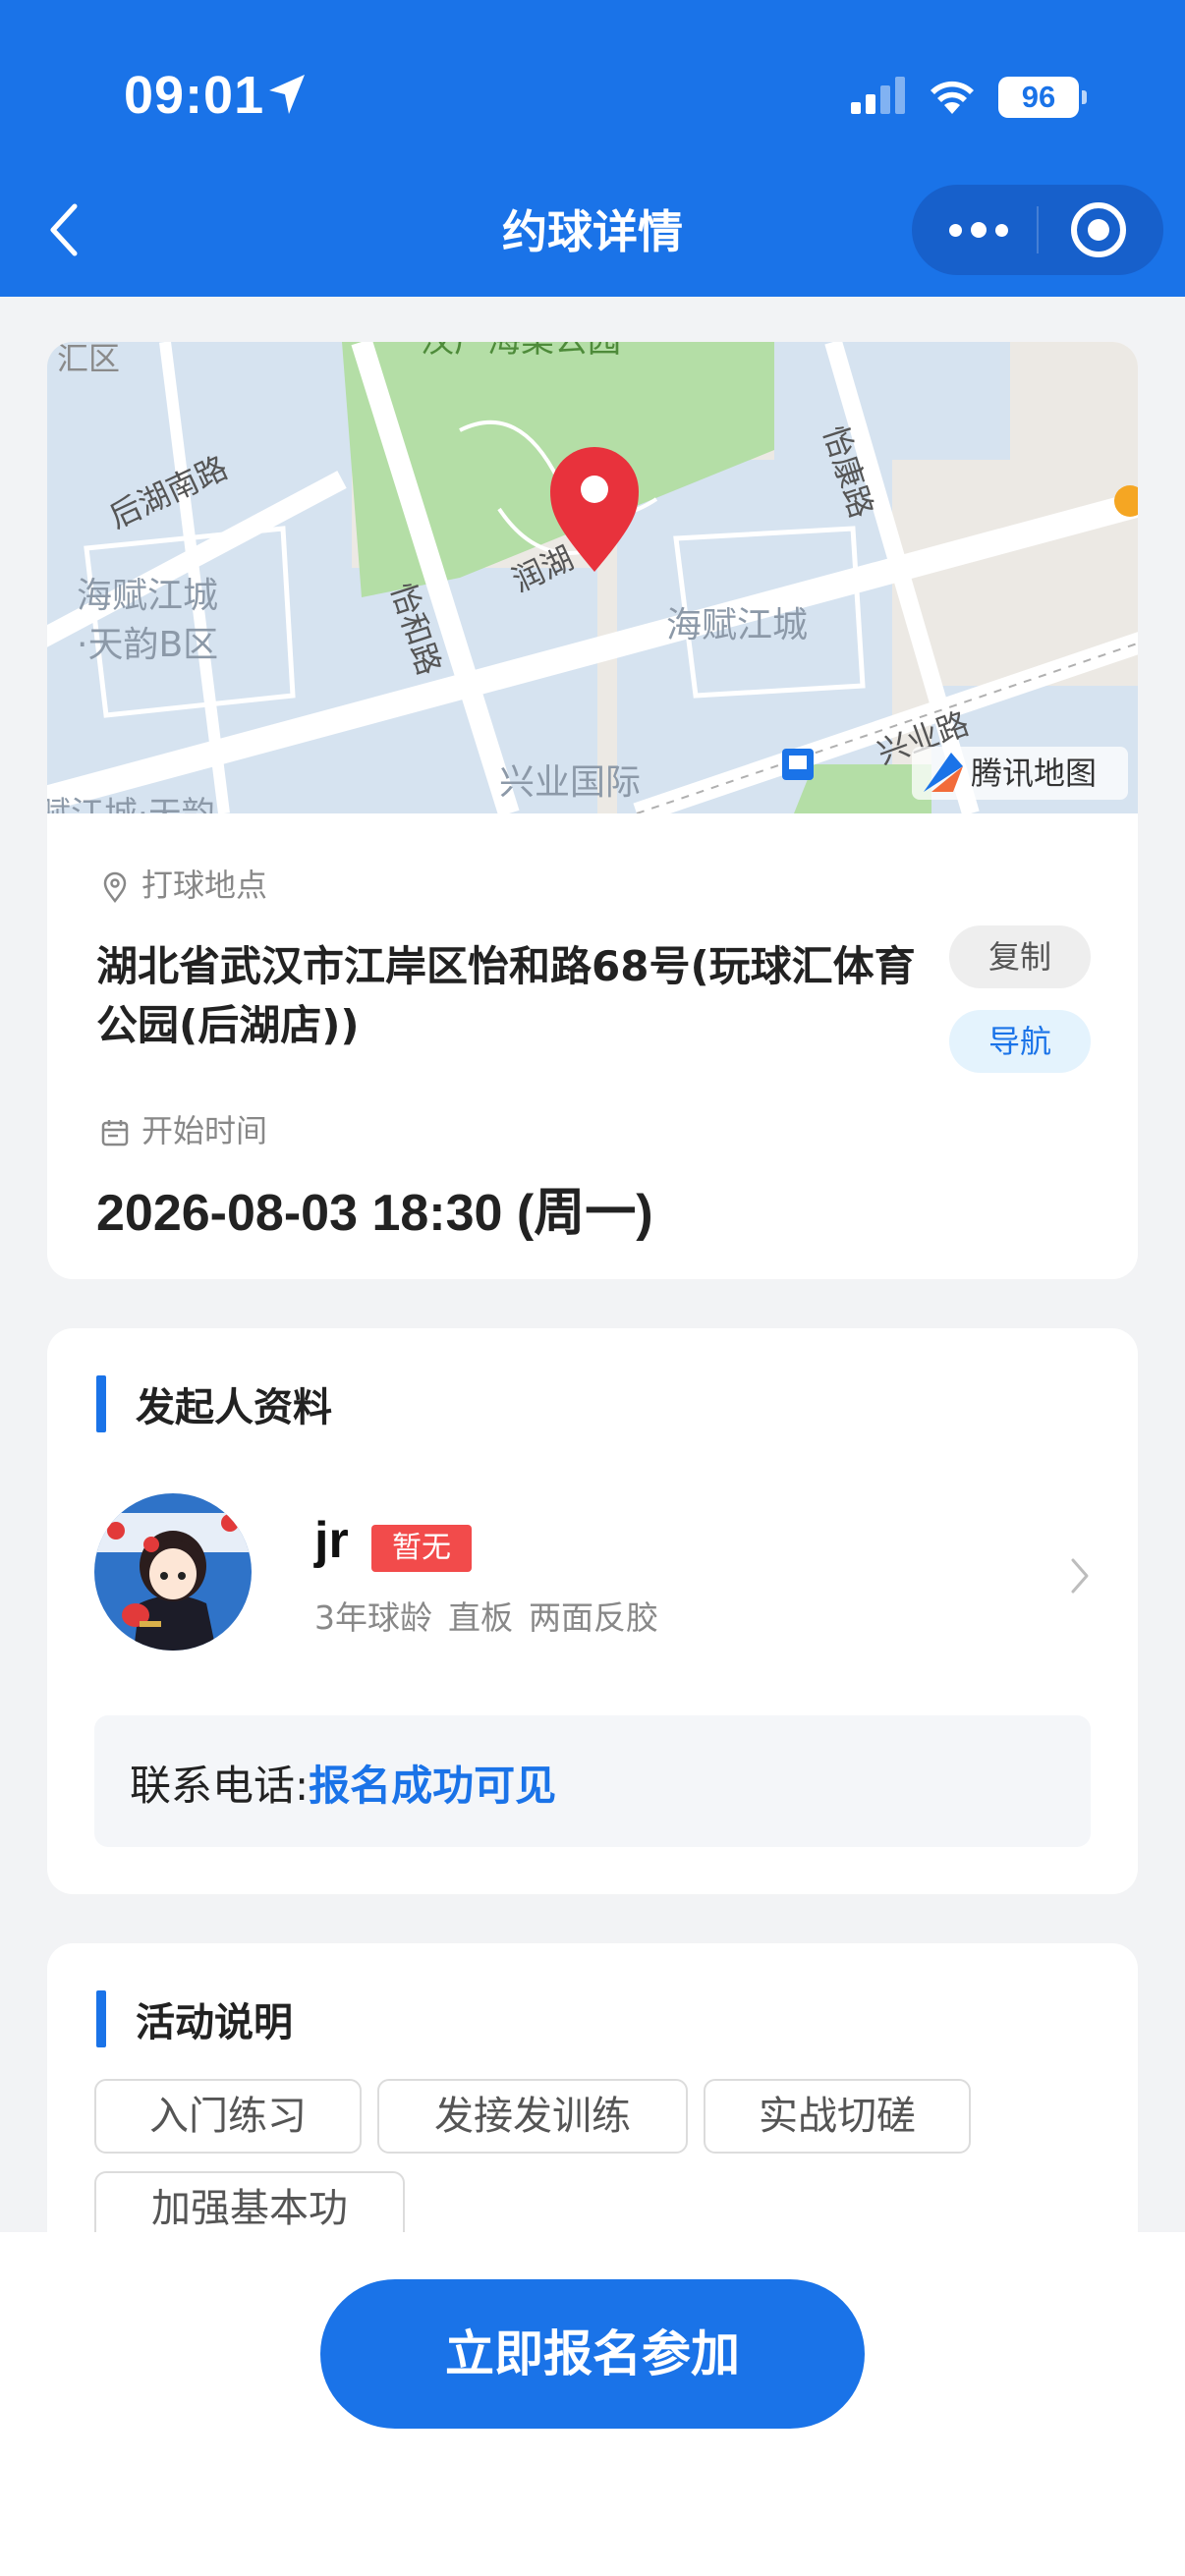 The image size is (1185, 2576). Describe the element at coordinates (981, 229) in the screenshot. I see `more-icon` at that location.